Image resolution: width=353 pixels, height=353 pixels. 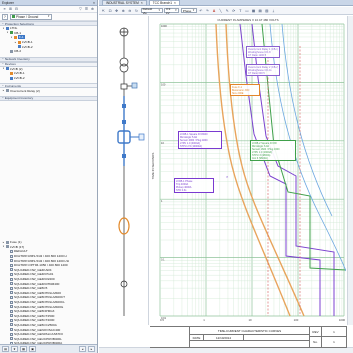 What do you see at coordinates (163, 260) in the screenshot?
I see `y-tick-label: 0.1` at bounding box center [163, 260].